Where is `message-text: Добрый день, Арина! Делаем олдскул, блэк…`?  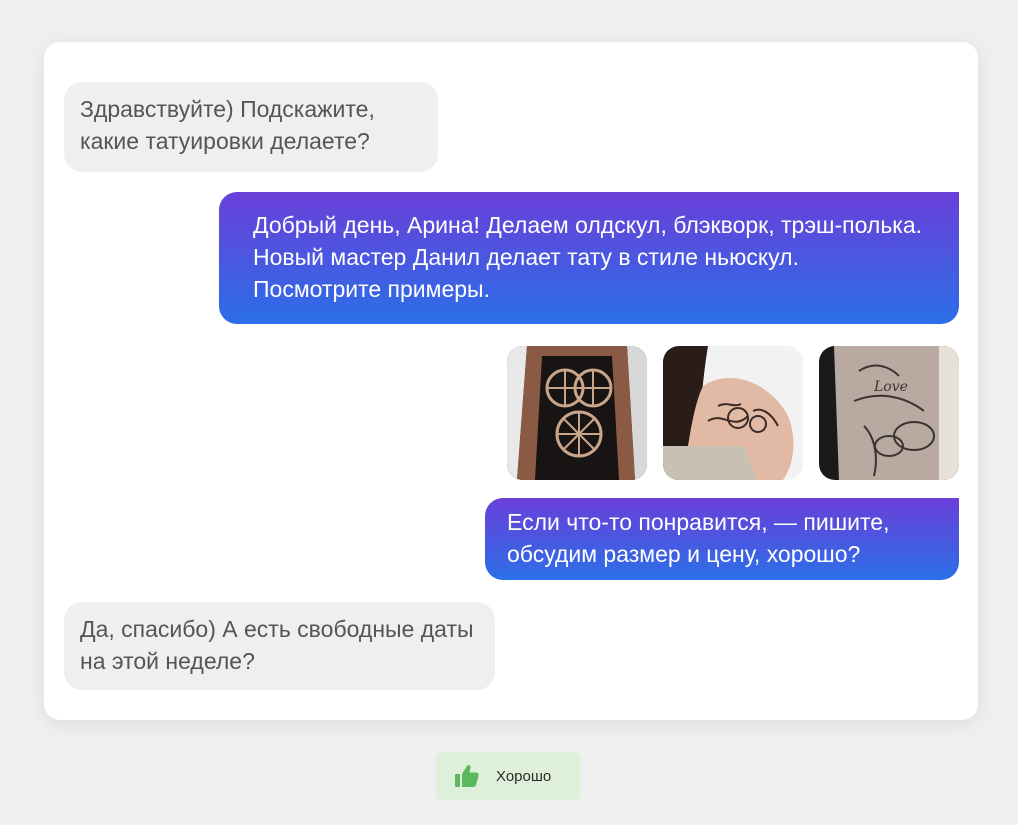
message-text: Добрый день, Арина! Делаем олдскул, блэк… is located at coordinates (588, 257).